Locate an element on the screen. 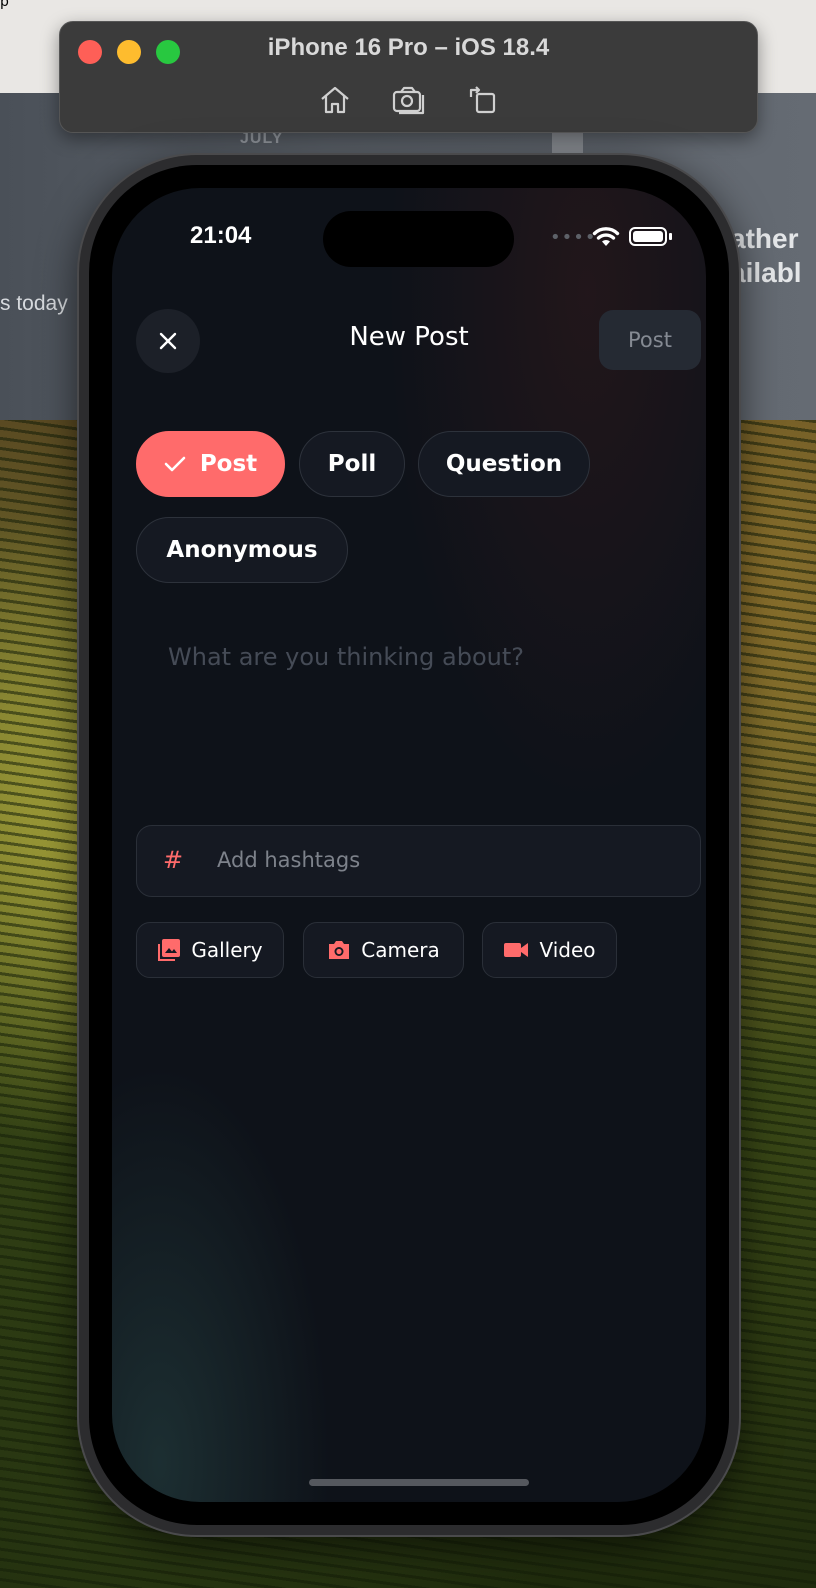 The height and width of the screenshot is (1588, 816). post-type-anonymous: Anonymous is located at coordinates (242, 550).